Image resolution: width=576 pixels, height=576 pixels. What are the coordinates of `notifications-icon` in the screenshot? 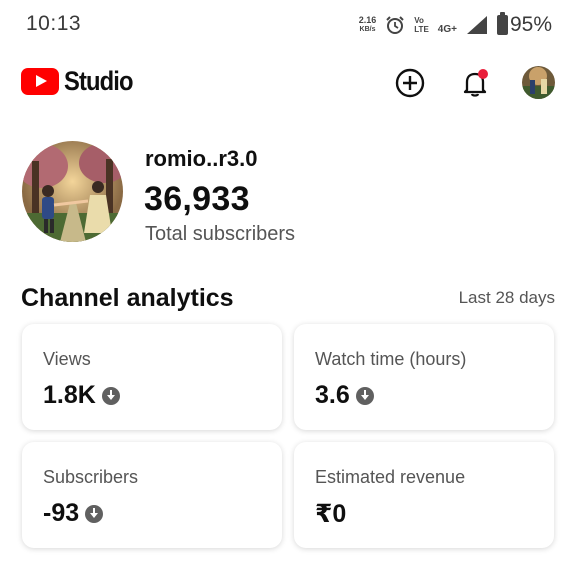 It's located at (475, 83).